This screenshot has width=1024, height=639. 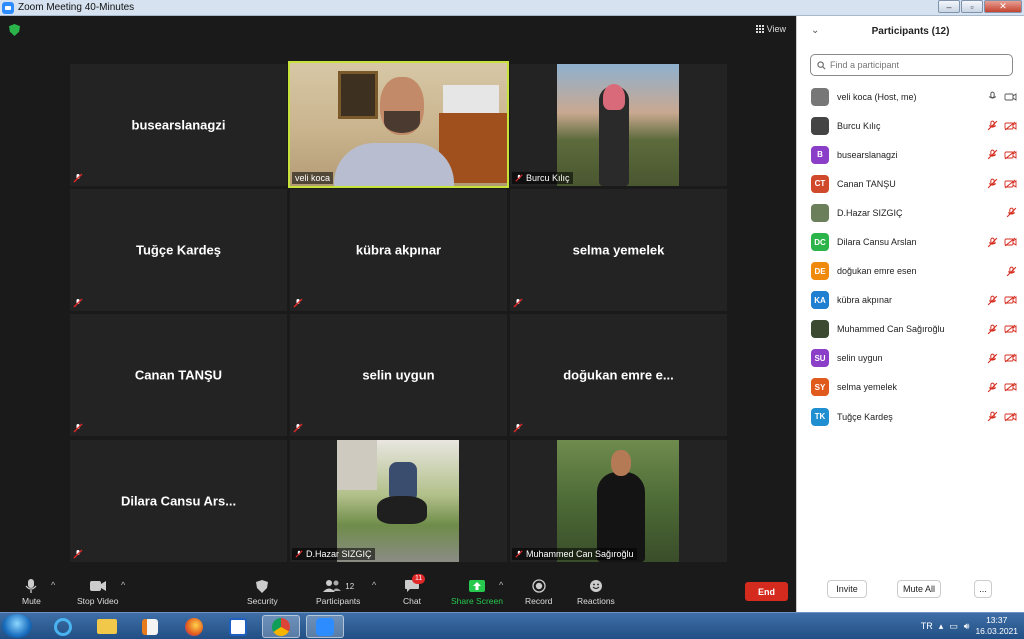 I want to click on tile-name: kübra akpınar, so click(x=398, y=250).